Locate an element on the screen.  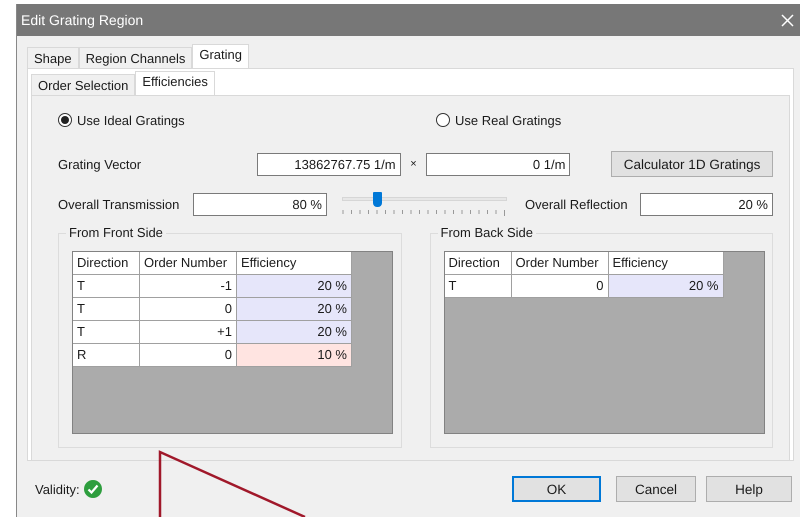
tab: Order Selection is located at coordinates (83, 84).